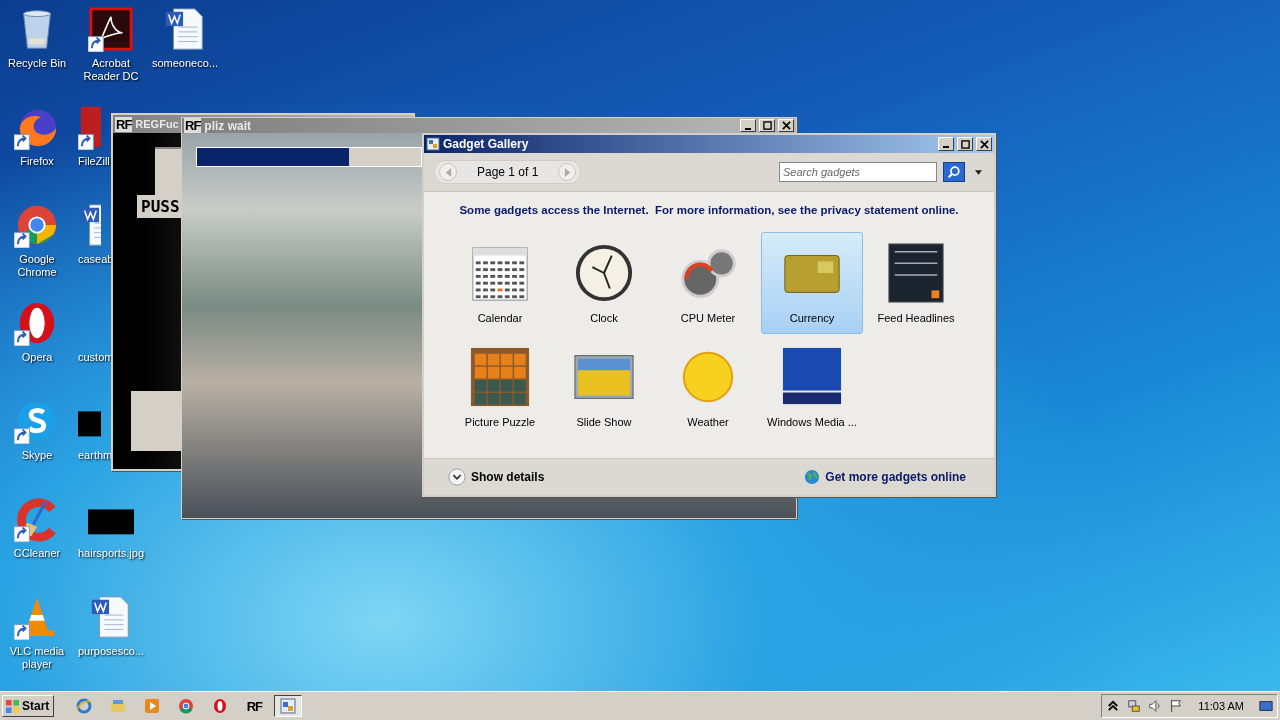 The image size is (1280, 720). What do you see at coordinates (1134, 706) in the screenshot?
I see `network-icon` at bounding box center [1134, 706].